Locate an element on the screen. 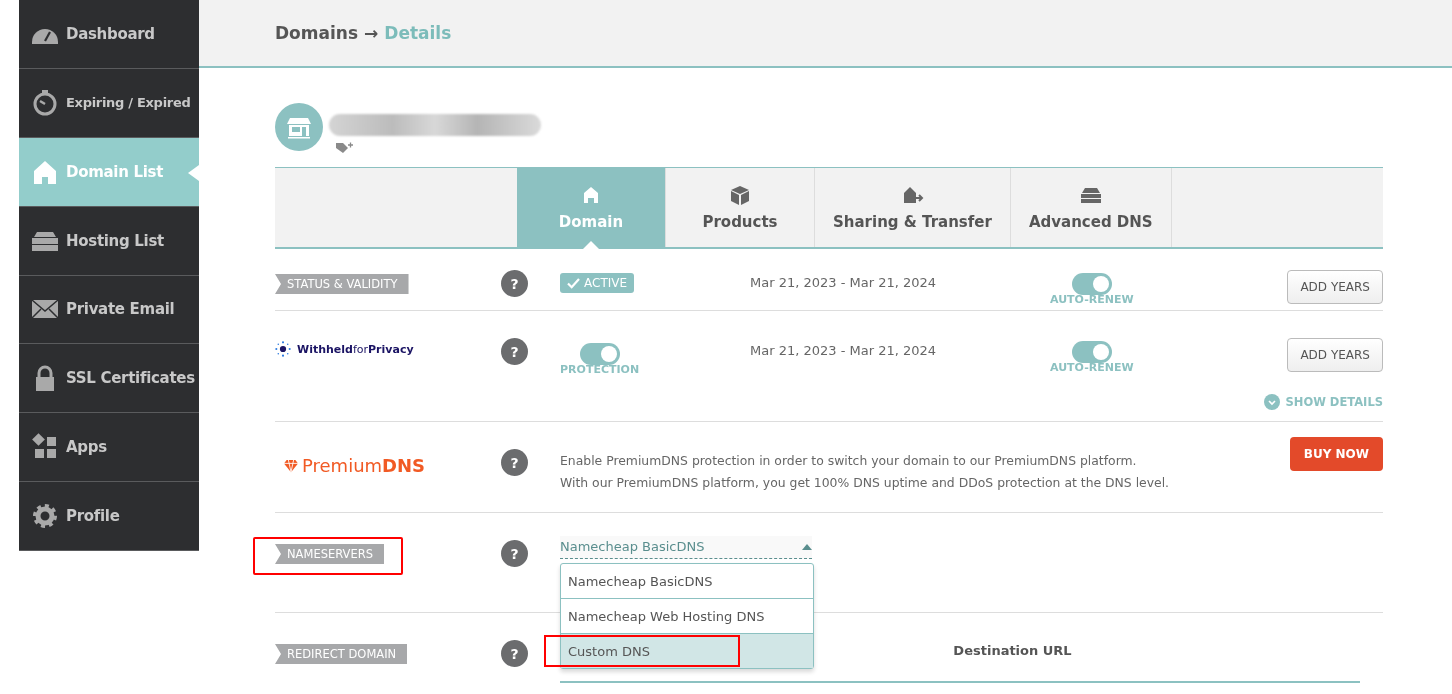 The height and width of the screenshot is (694, 1452). privacy-logo: WithheldforPrivacy is located at coordinates (344, 349).